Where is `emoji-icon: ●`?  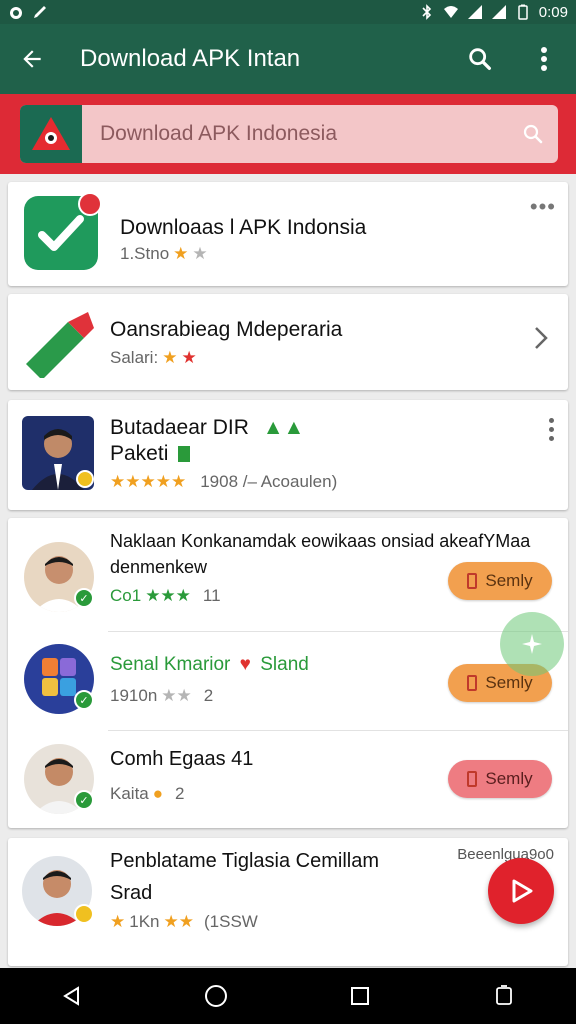 emoji-icon: ● is located at coordinates (158, 793).